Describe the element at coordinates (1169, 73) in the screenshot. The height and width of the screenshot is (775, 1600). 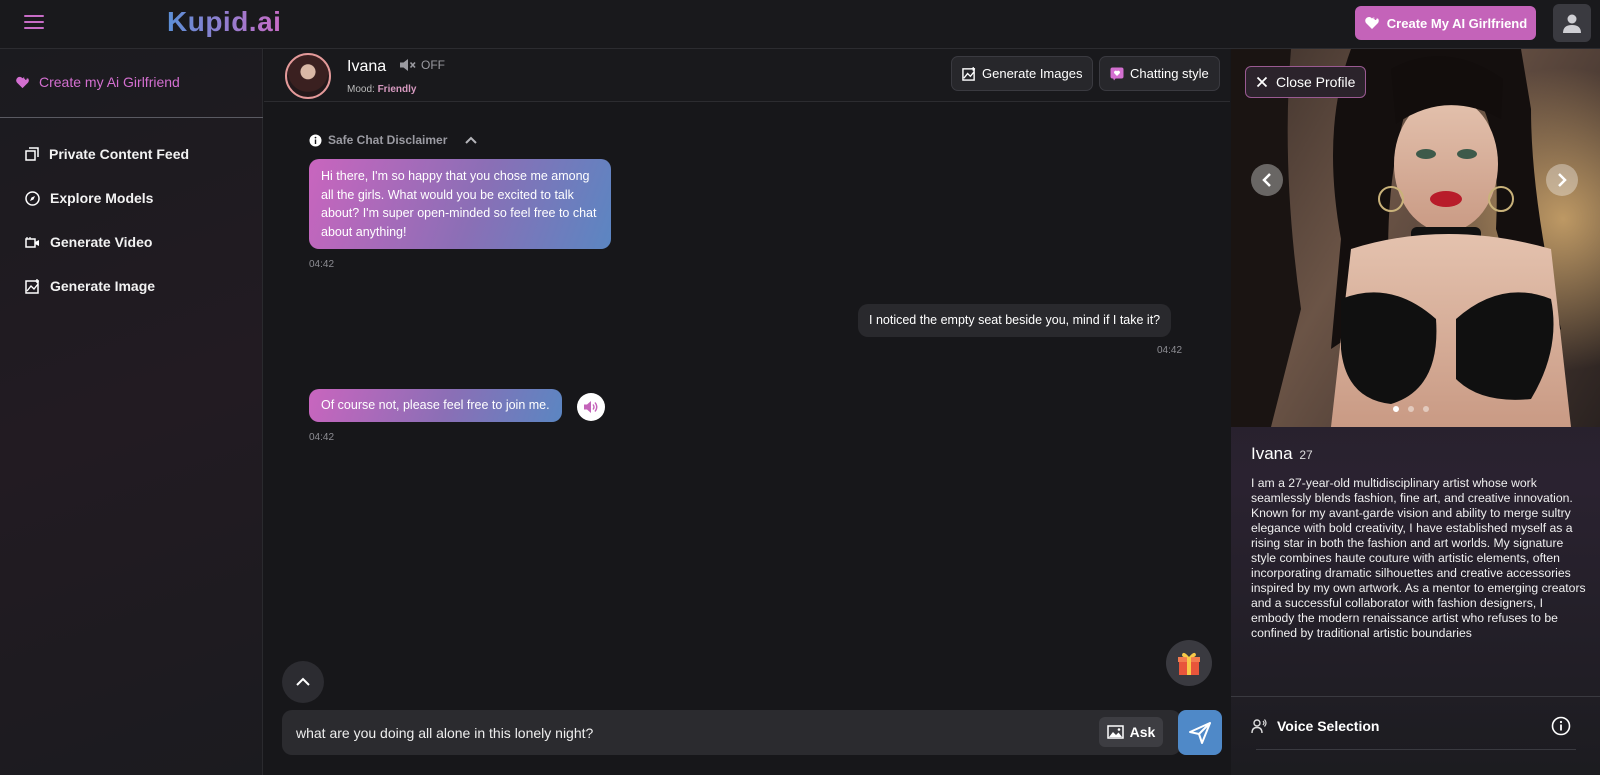
I see `chatting-style-label: Chatting style` at that location.